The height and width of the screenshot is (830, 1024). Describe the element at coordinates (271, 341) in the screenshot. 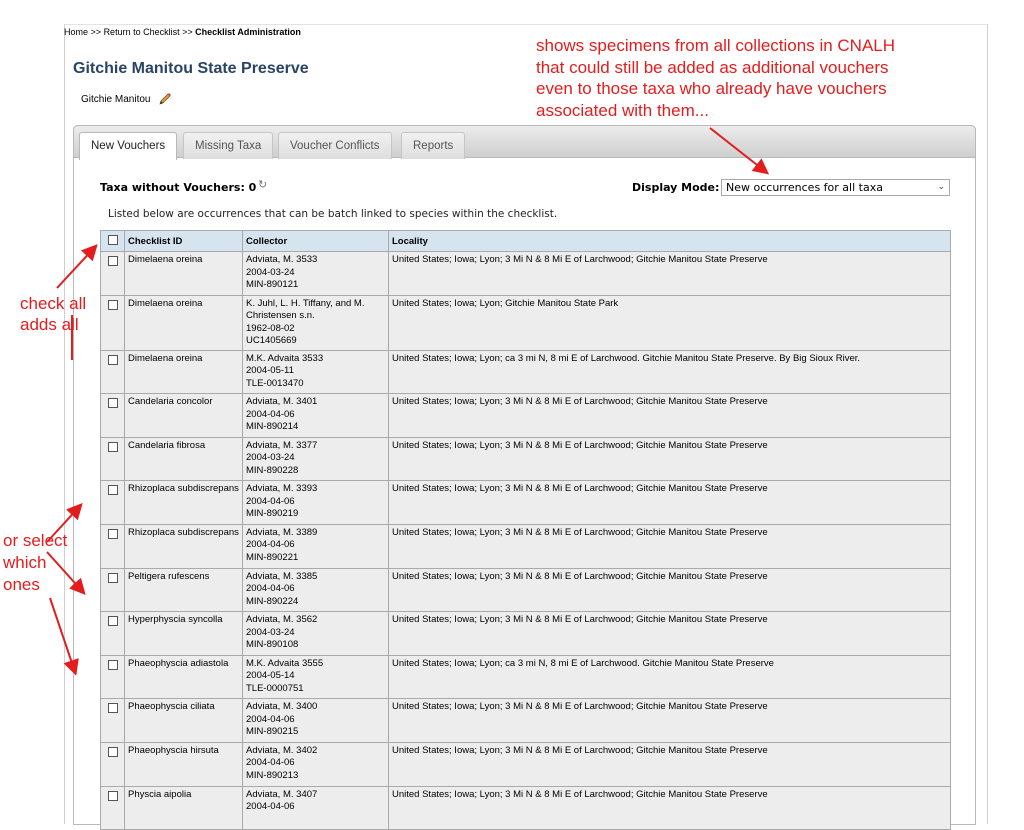

I see `collector-line: UC1405669` at that location.